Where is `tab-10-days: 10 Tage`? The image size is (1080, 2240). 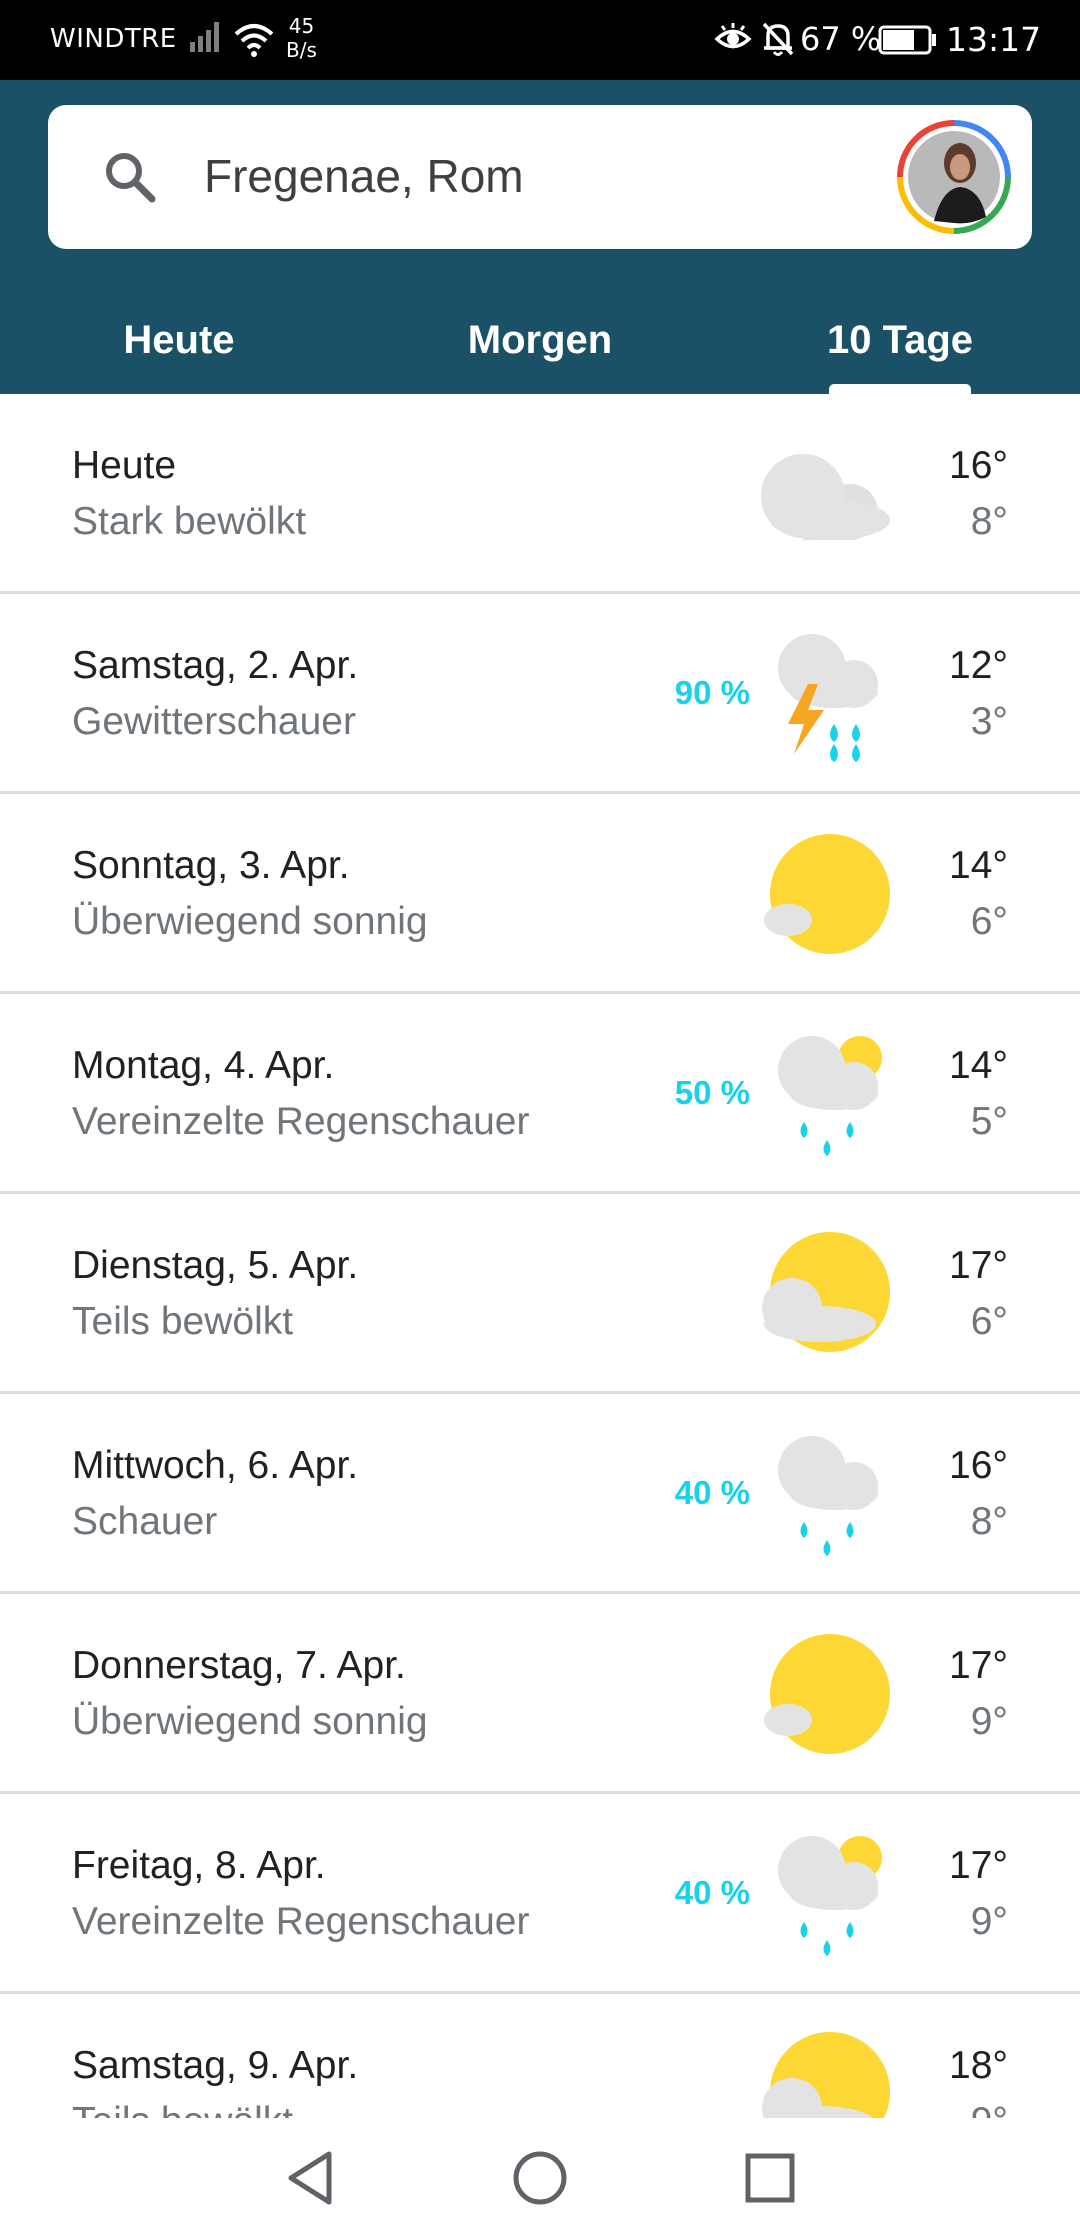 tab-10-days: 10 Tage is located at coordinates (900, 340).